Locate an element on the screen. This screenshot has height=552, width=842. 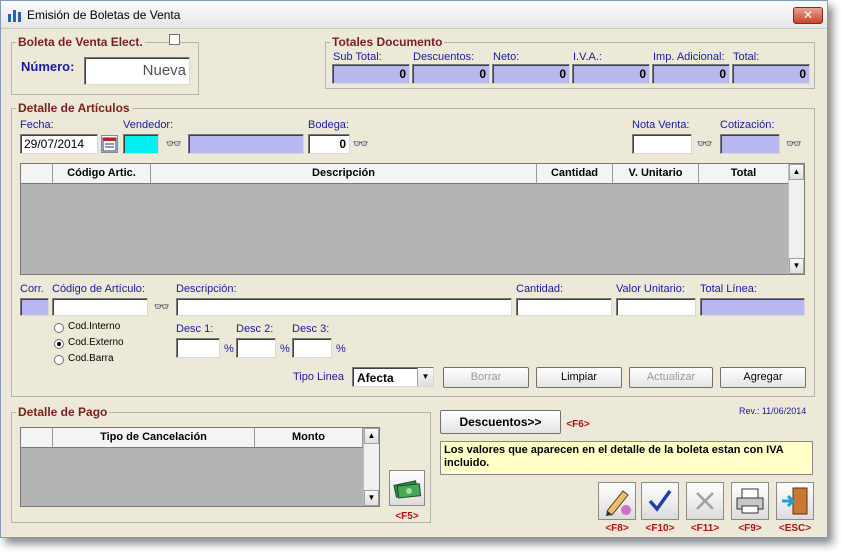
fecha-field: 29/07/2014 is located at coordinates (59, 144).